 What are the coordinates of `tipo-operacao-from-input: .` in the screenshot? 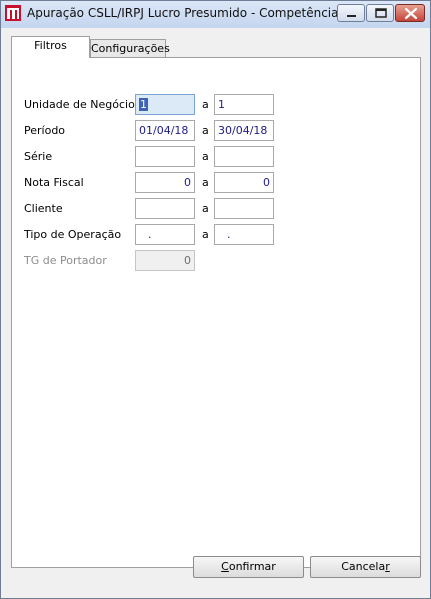 It's located at (165, 234).